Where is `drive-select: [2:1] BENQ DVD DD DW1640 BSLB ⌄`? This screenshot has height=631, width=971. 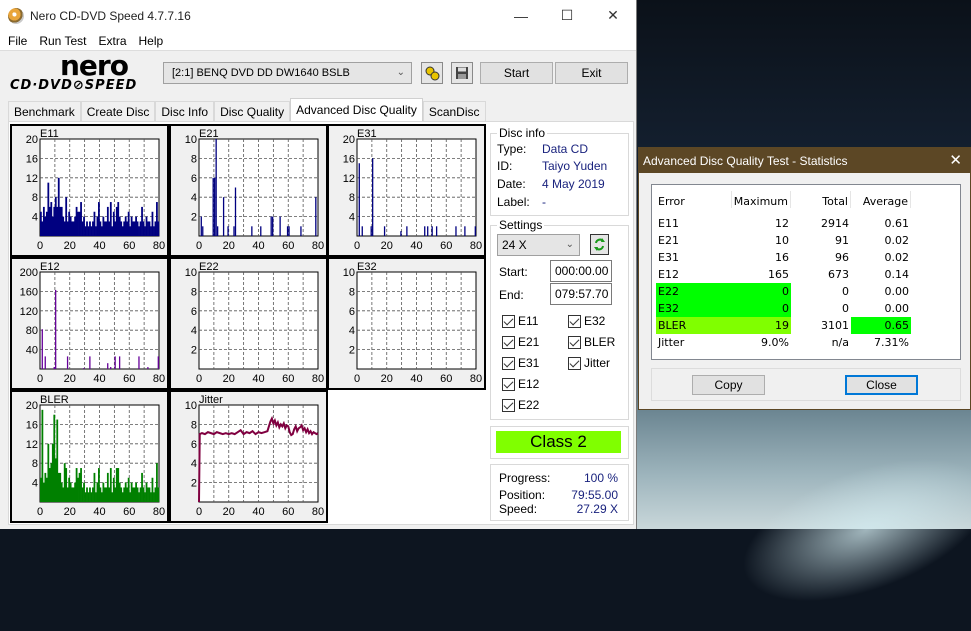
drive-select: [2:1] BENQ DVD DD DW1640 BSLB ⌄ is located at coordinates (287, 73).